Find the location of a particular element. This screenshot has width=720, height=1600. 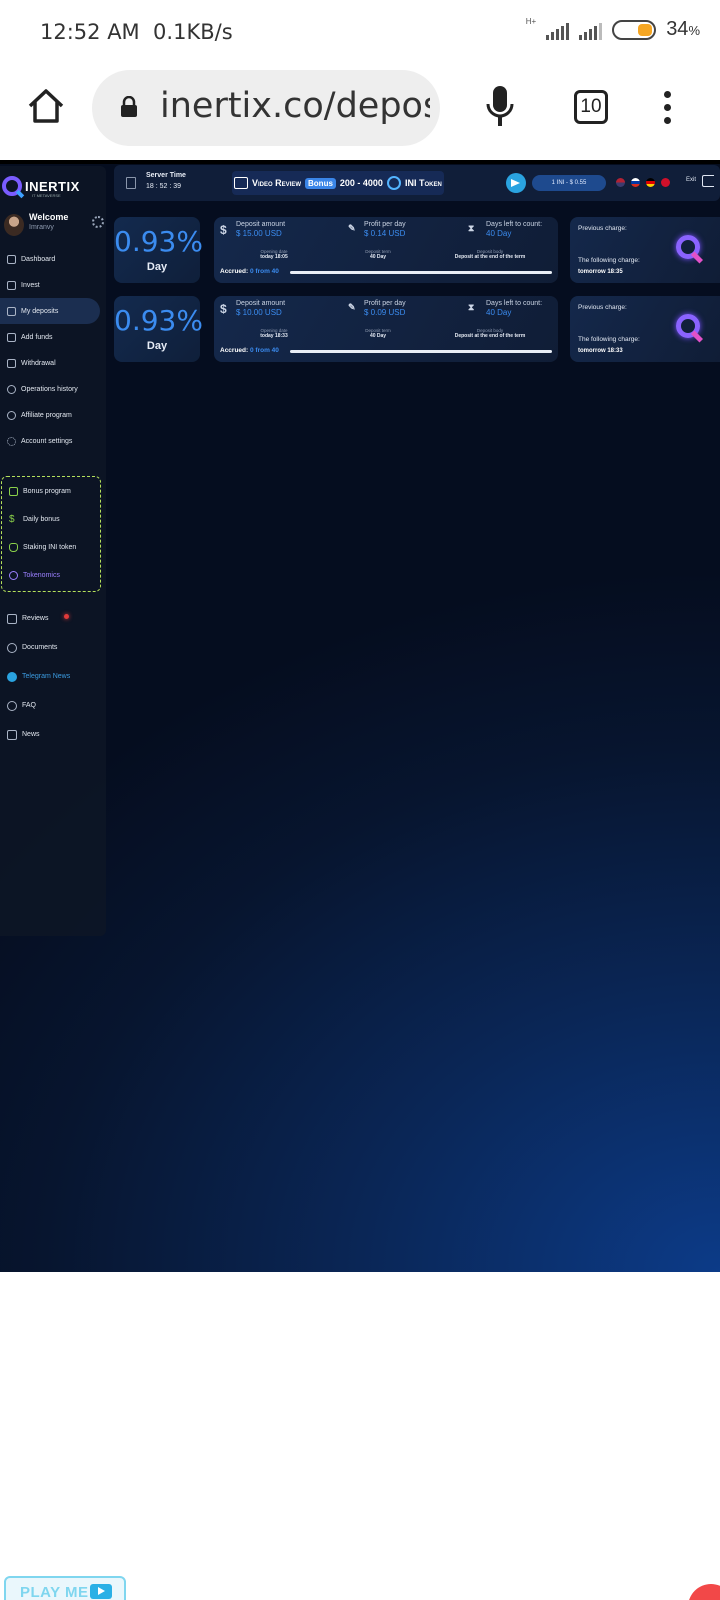

sidebar-item-reviews: Reviews is located at coordinates (53, 618).